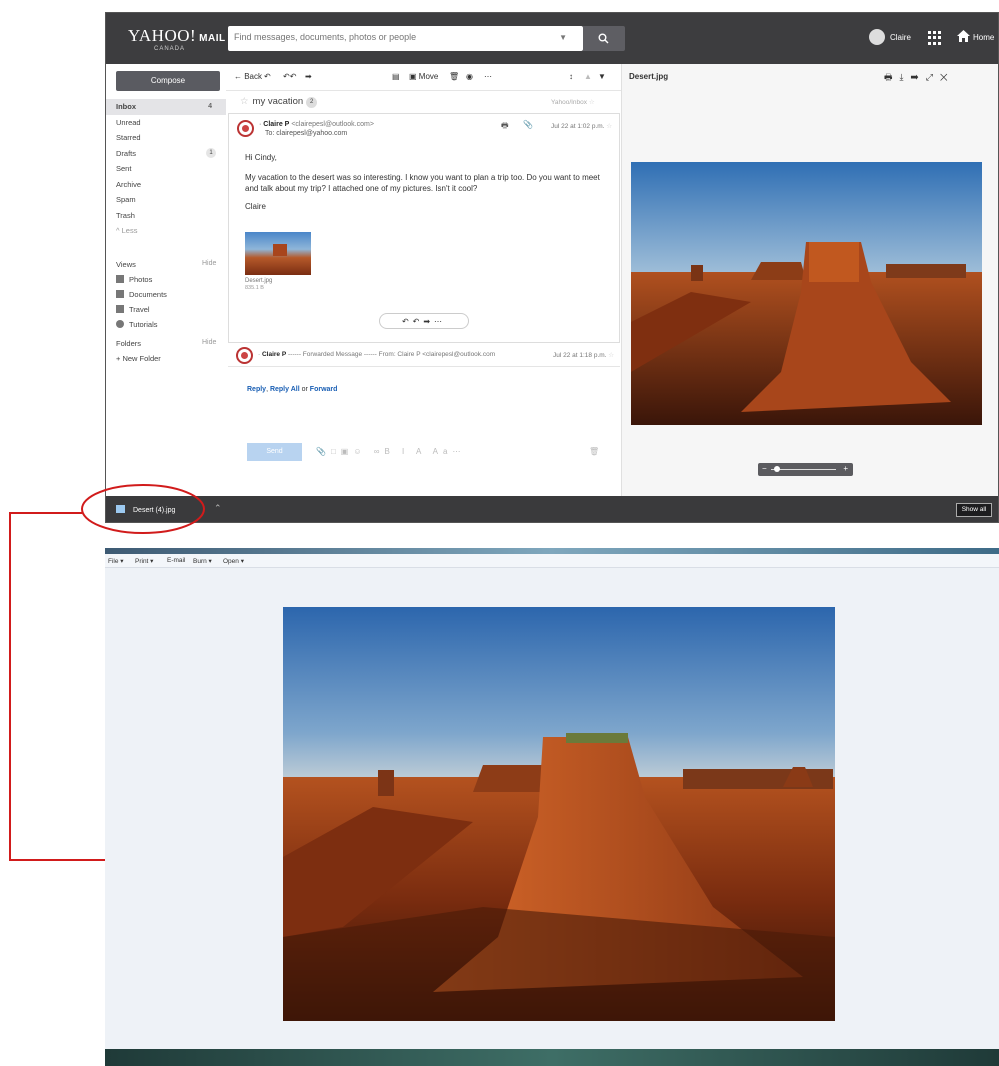  Describe the element at coordinates (777, 469) in the screenshot. I see `zoom-handle` at that location.